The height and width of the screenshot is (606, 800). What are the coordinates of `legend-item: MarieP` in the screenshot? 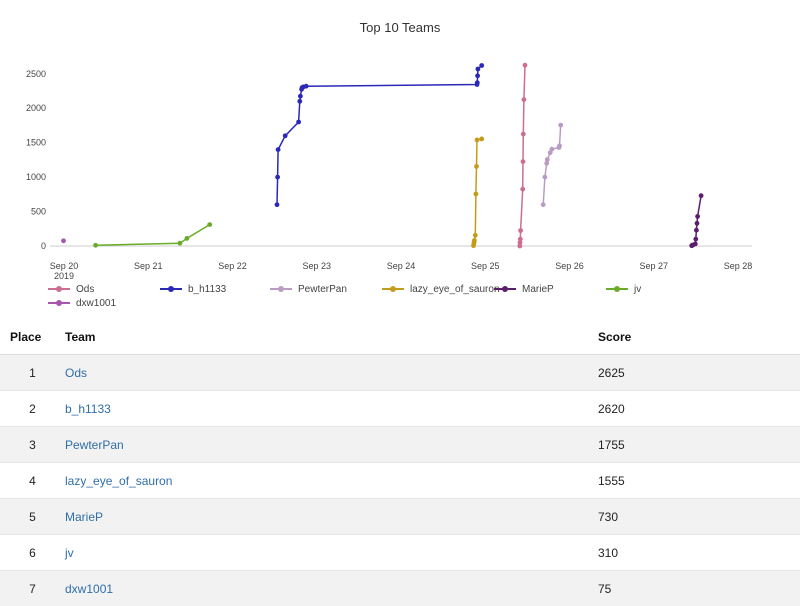 It's located at (524, 289).